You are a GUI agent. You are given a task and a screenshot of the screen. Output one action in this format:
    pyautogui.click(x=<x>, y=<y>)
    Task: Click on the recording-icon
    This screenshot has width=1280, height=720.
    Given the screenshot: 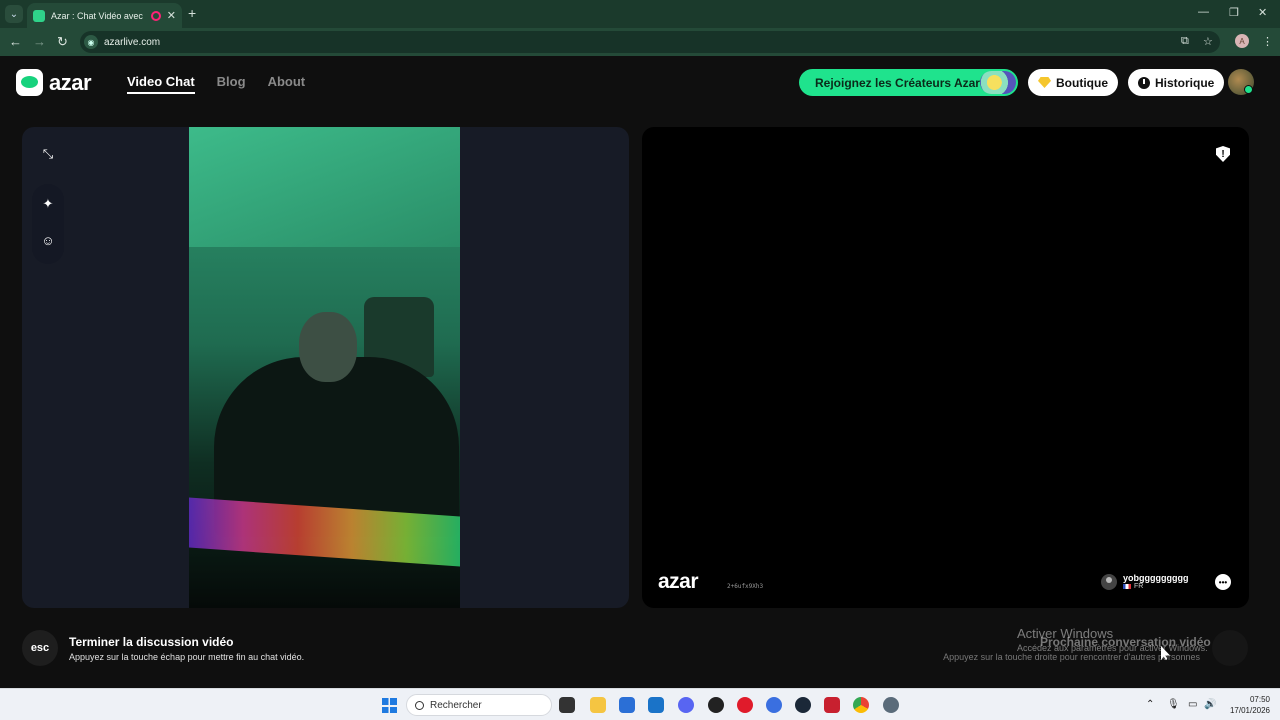 What is the action you would take?
    pyautogui.click(x=155, y=15)
    